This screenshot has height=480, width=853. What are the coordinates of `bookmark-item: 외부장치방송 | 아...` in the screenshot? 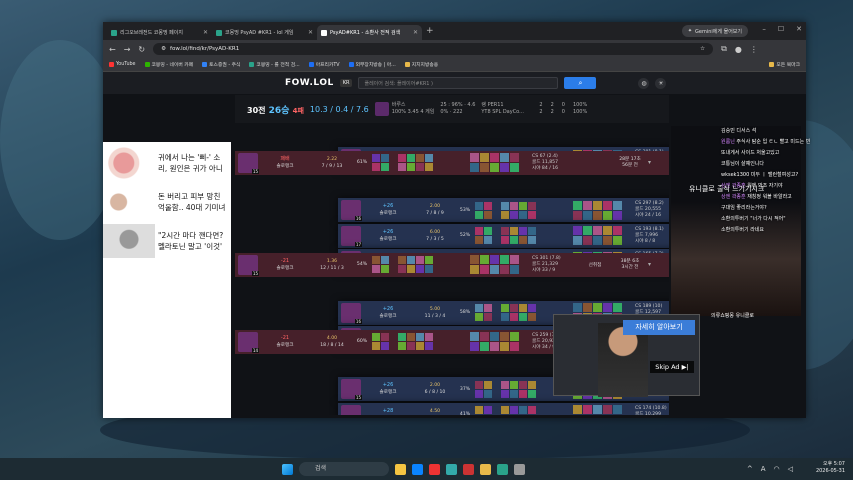 It's located at (372, 64).